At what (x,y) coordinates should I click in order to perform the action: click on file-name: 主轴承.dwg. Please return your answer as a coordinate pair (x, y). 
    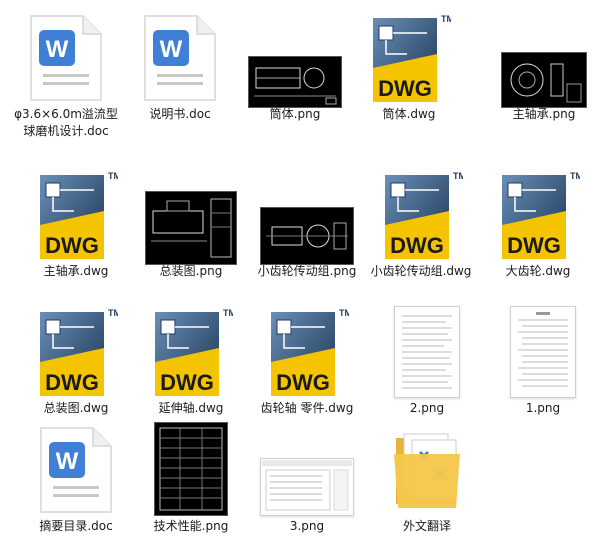
    Looking at the image, I should click on (76, 271).